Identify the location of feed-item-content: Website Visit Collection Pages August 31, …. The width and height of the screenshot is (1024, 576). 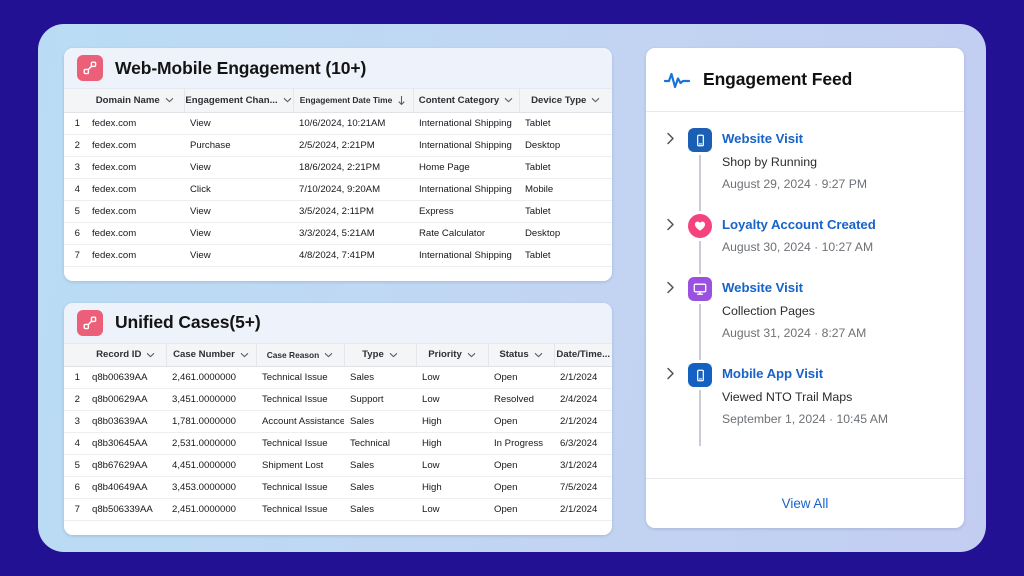
(834, 320).